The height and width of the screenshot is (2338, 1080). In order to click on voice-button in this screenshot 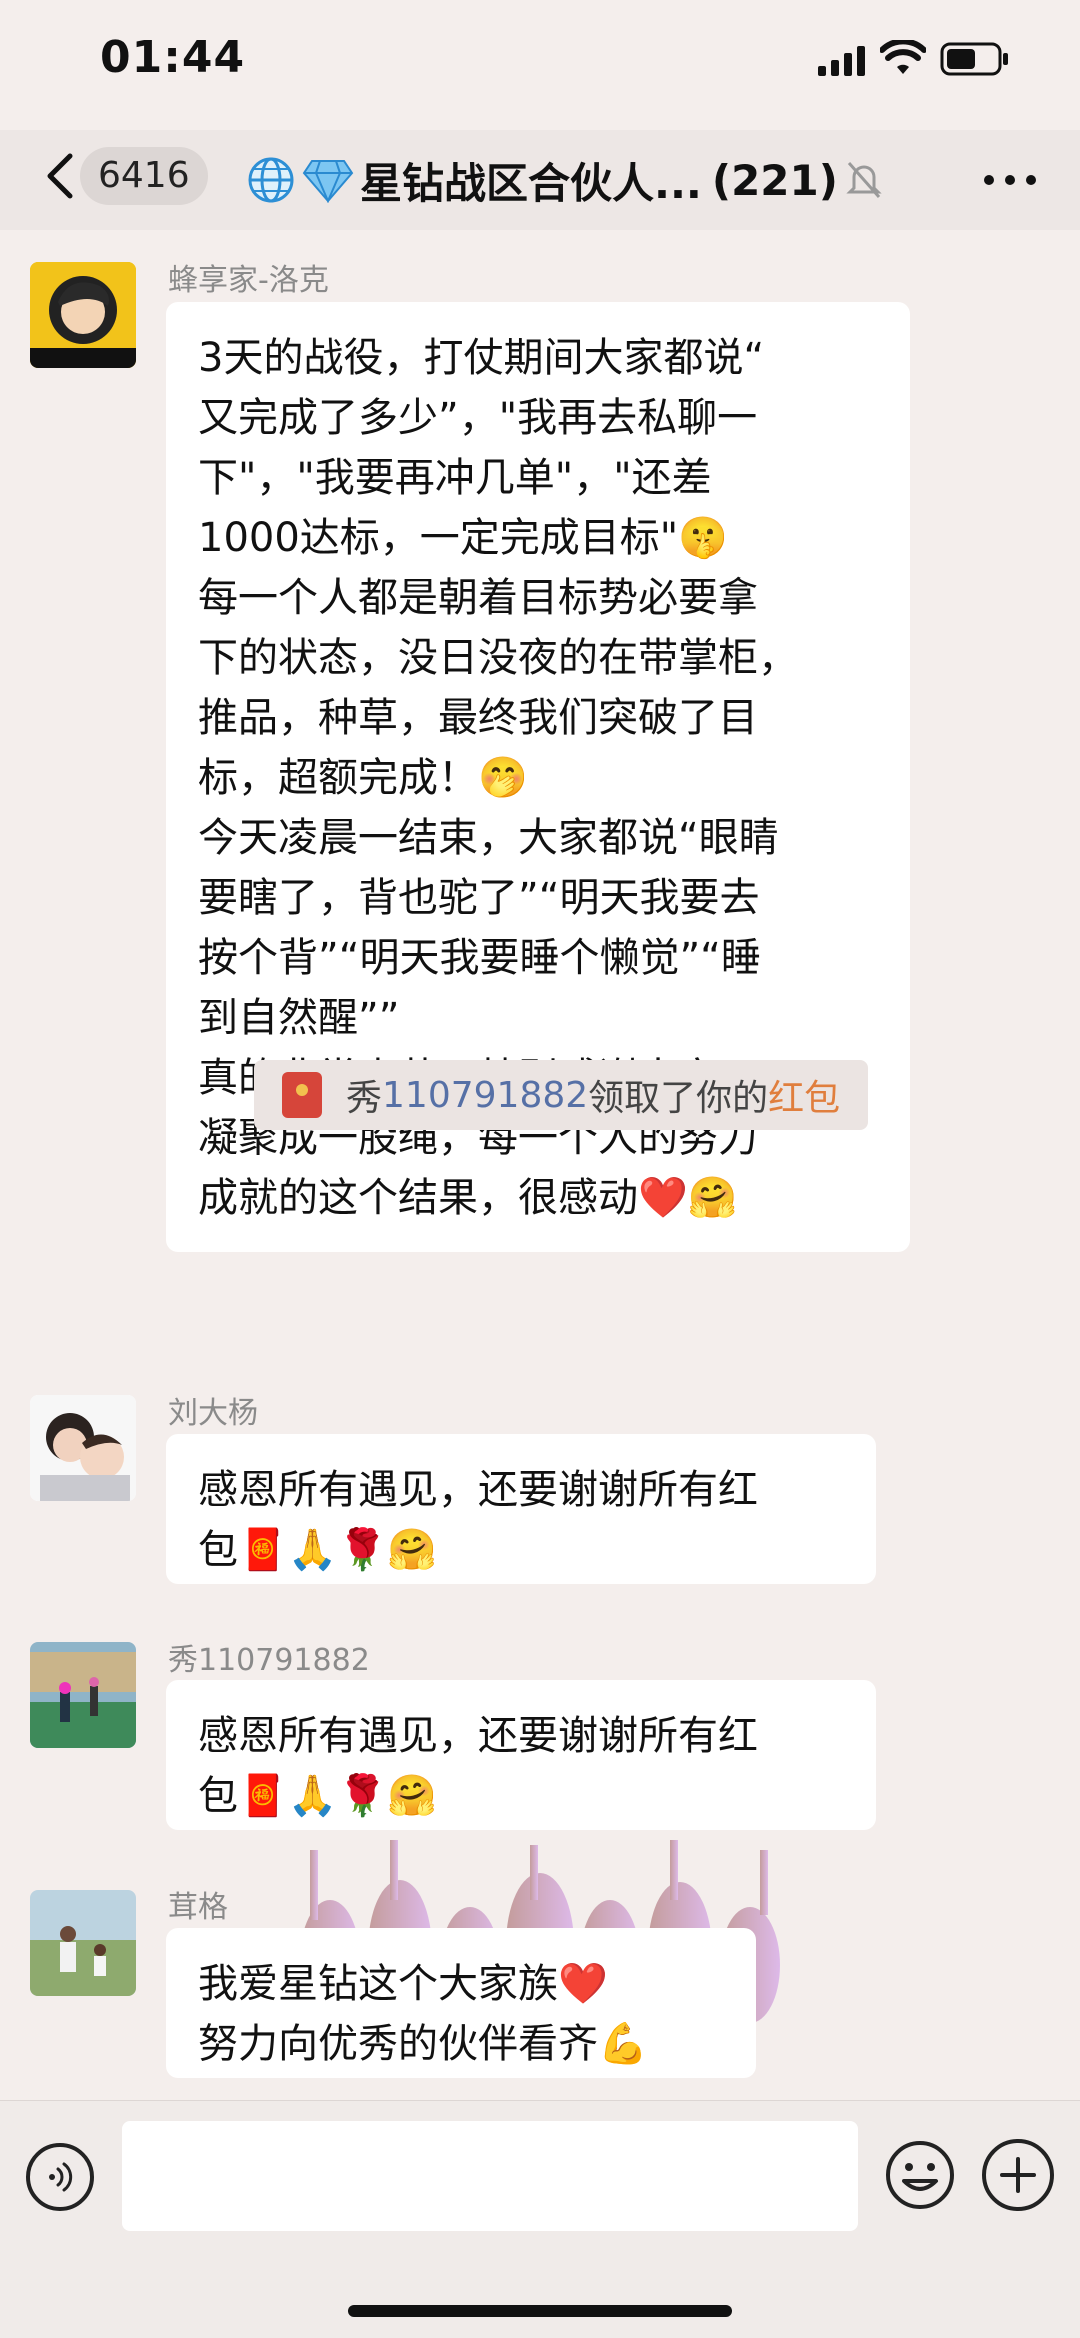, I will do `click(60, 2177)`.